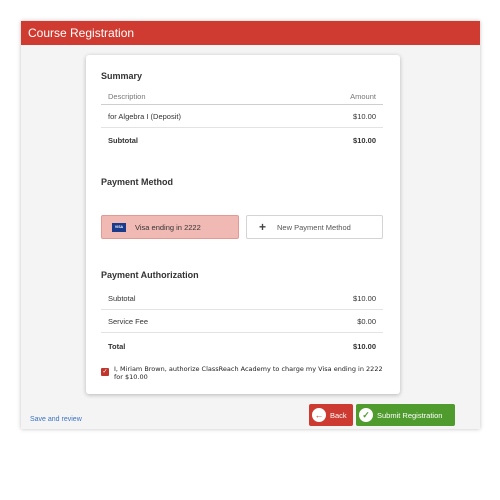  Describe the element at coordinates (122, 76) in the screenshot. I see `summary-title: Summary` at that location.